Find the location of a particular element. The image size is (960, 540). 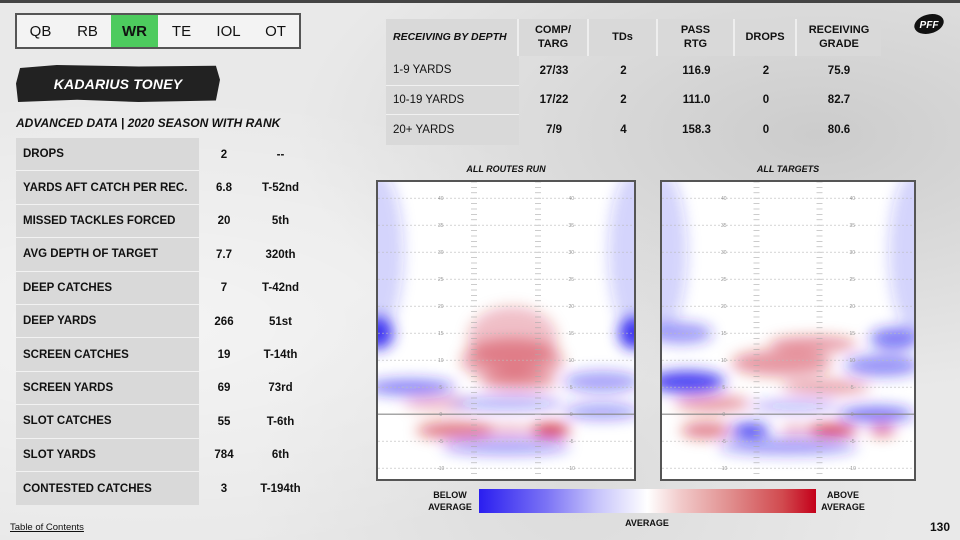

table-row: SCREEN CATCHES 19 T-14th is located at coordinates (164, 355).